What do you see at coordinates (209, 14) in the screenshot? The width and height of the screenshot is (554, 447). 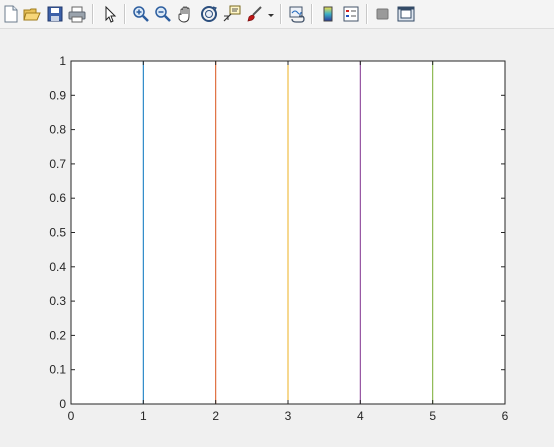 I see `rotate-3d-icon` at bounding box center [209, 14].